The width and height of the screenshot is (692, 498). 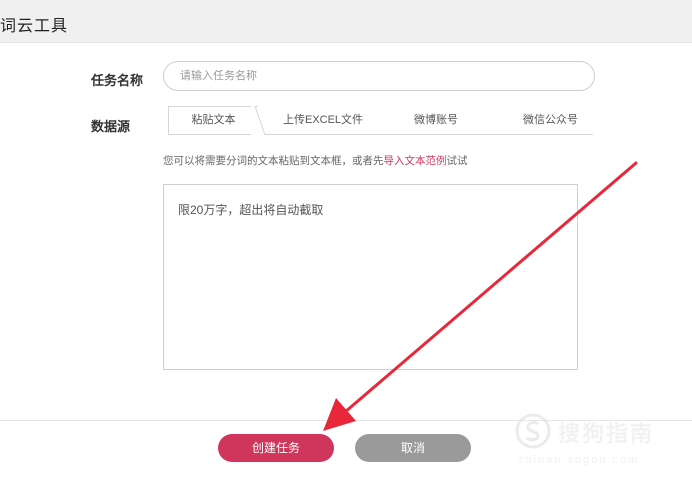 I want to click on hint-prefix: 您可以将需要分词的文本粘贴到文本框，或者先, so click(x=273, y=161).